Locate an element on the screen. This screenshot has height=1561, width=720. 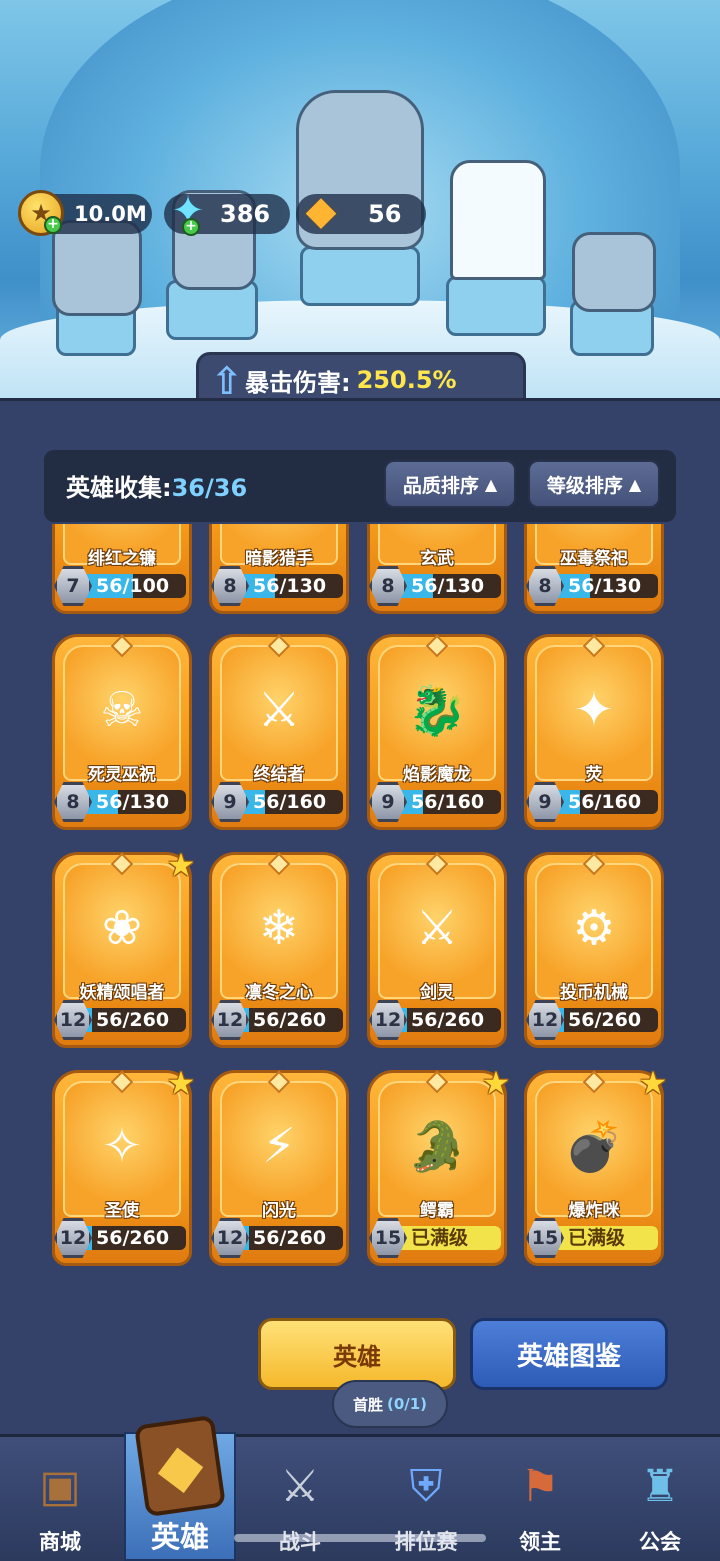
nav-hero: ◆ 英雄 is located at coordinates (180, 1487).